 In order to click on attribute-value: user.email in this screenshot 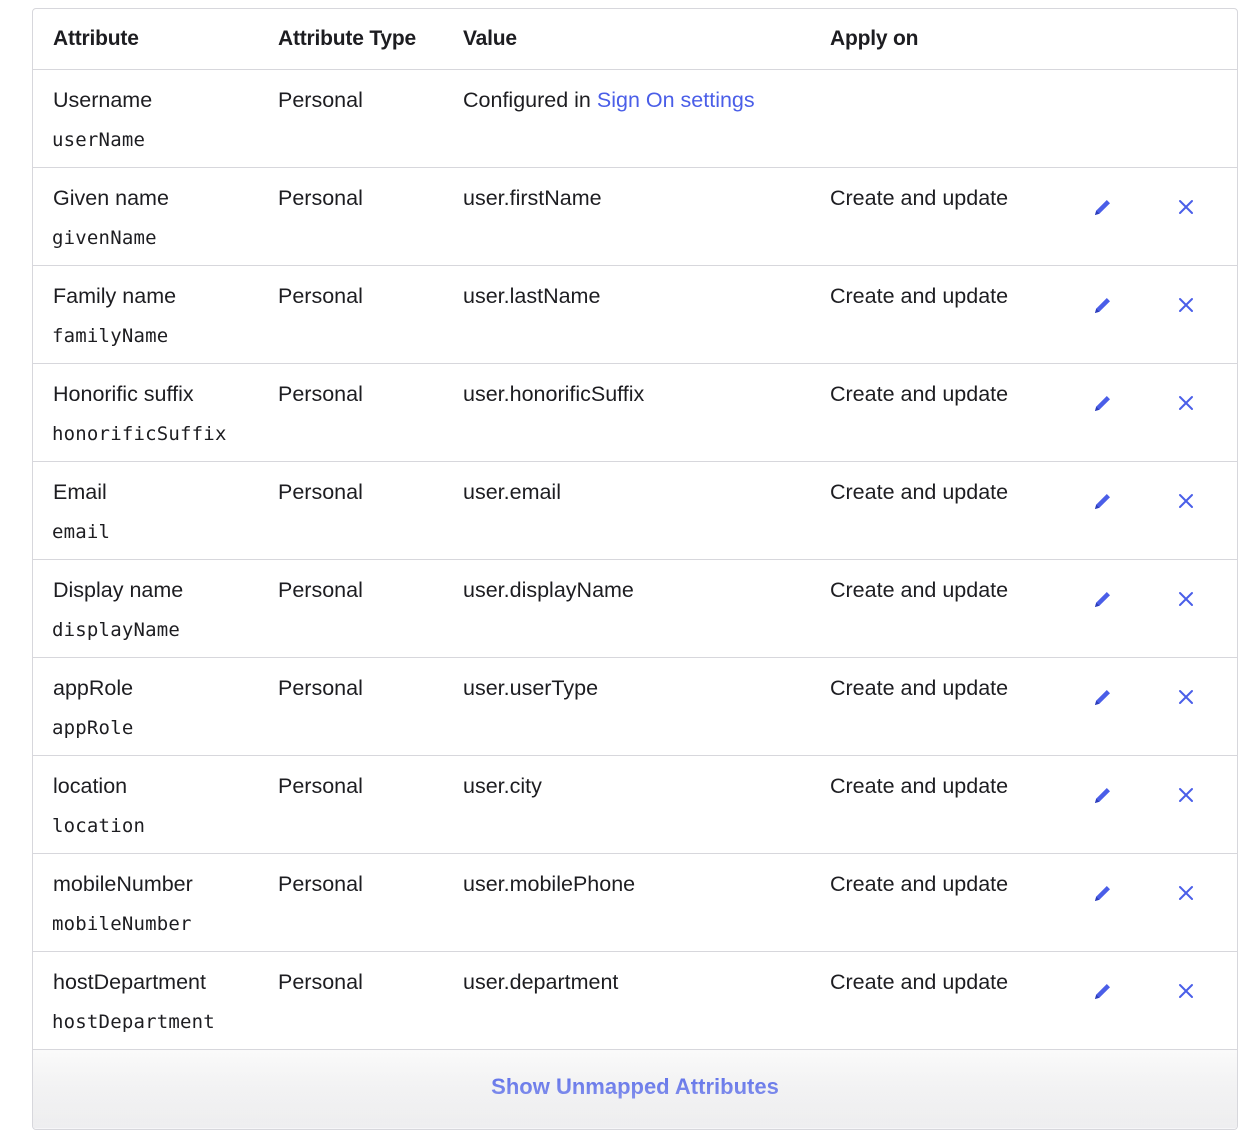, I will do `click(512, 492)`.